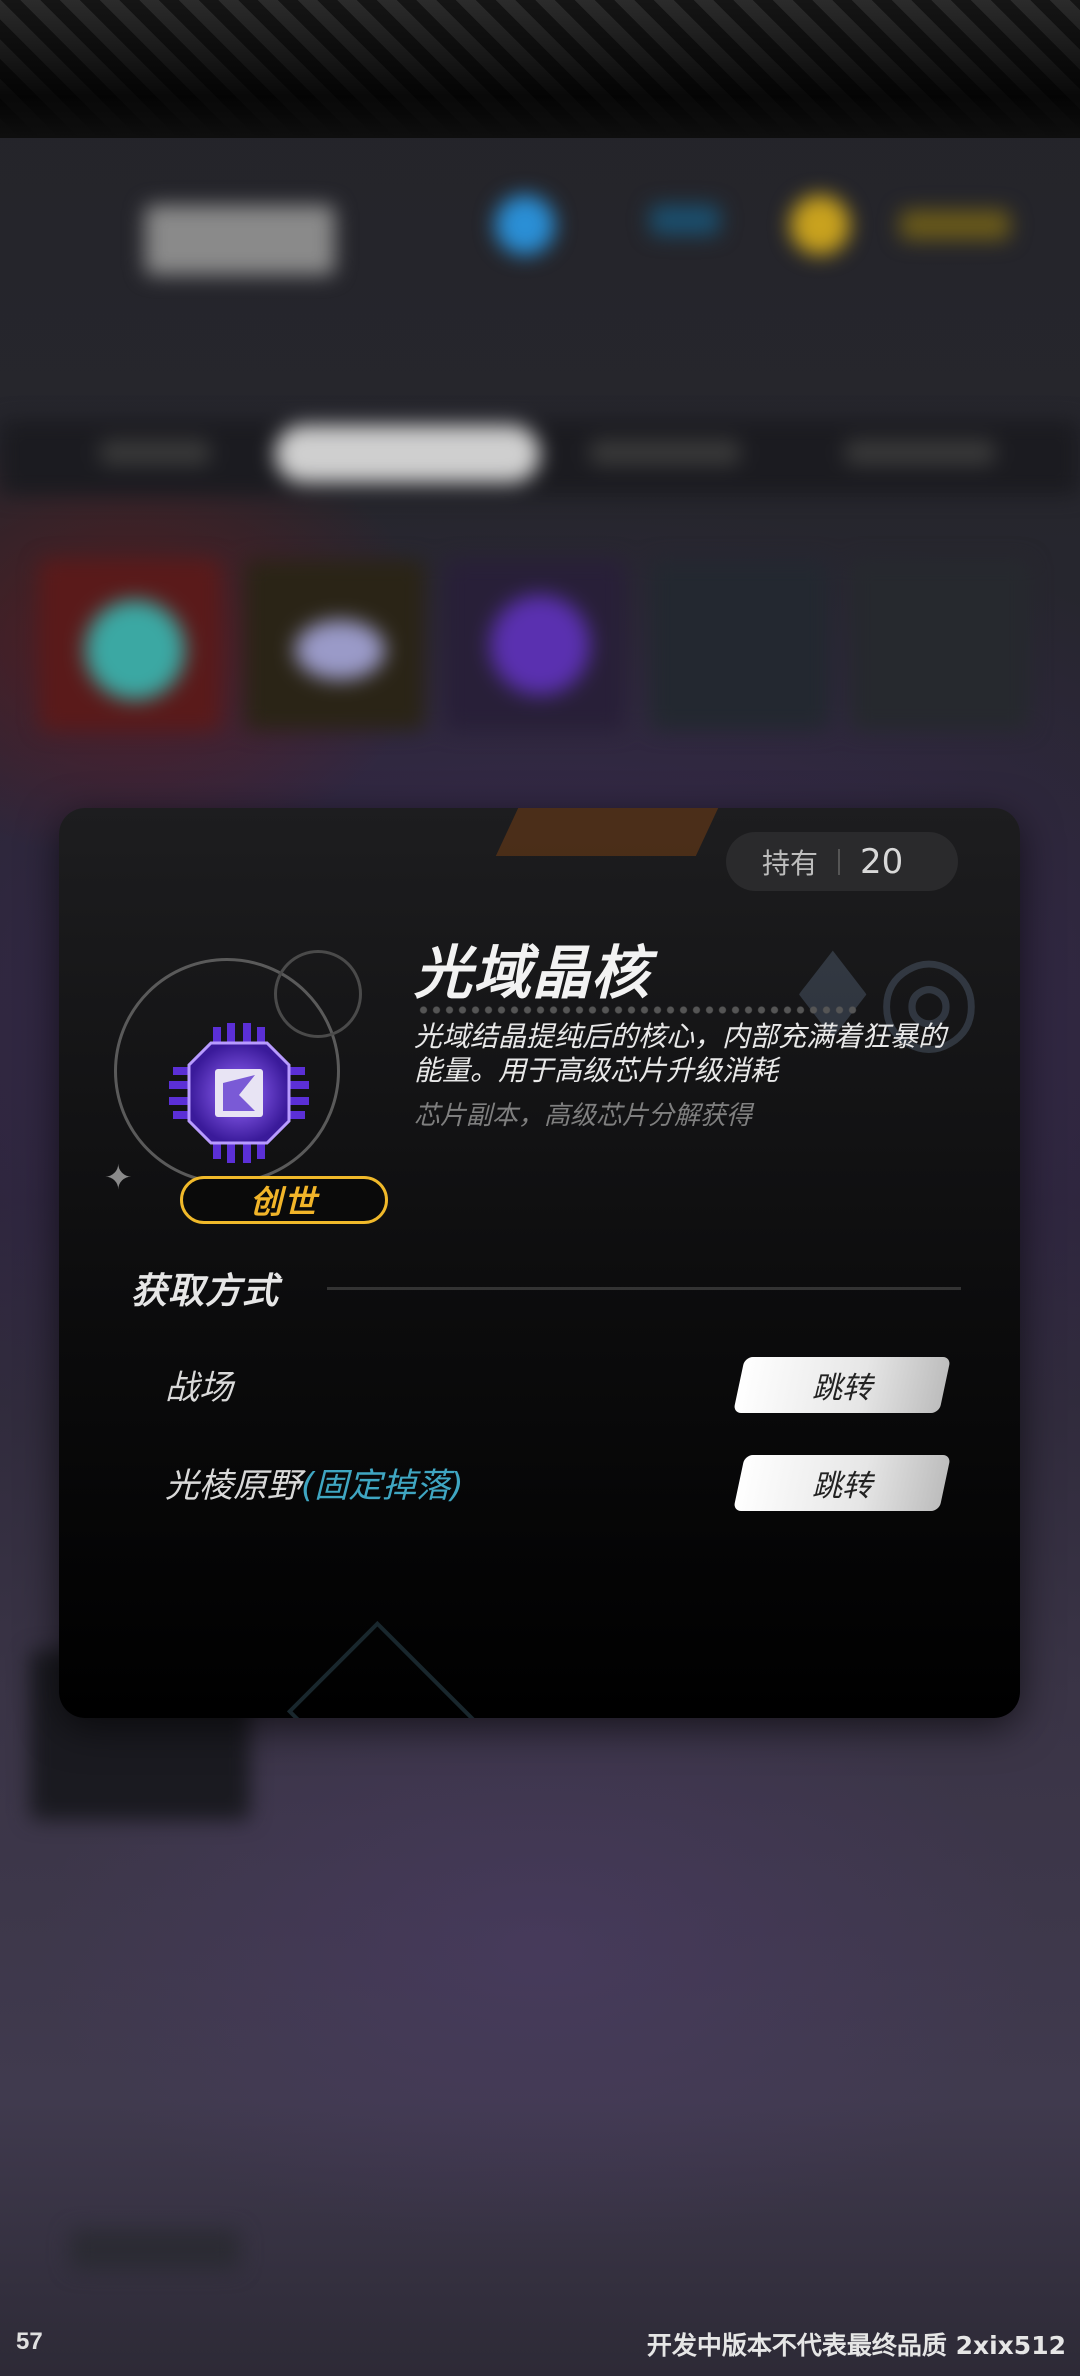 This screenshot has width=1080, height=2376. What do you see at coordinates (388, 1669) in the screenshot?
I see `decorative-diamond` at bounding box center [388, 1669].